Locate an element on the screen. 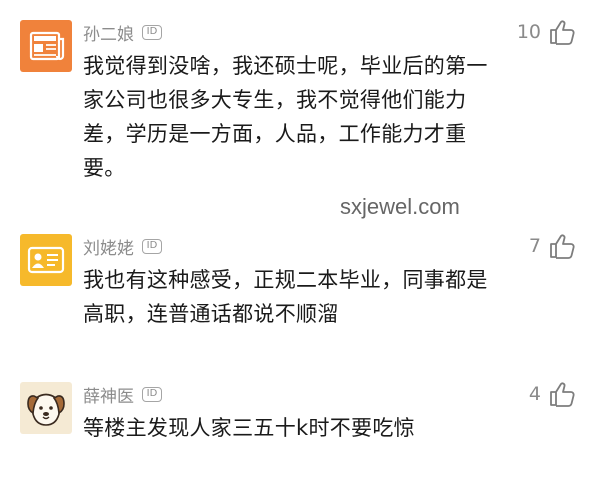  like-button: 10 is located at coordinates (546, 32).